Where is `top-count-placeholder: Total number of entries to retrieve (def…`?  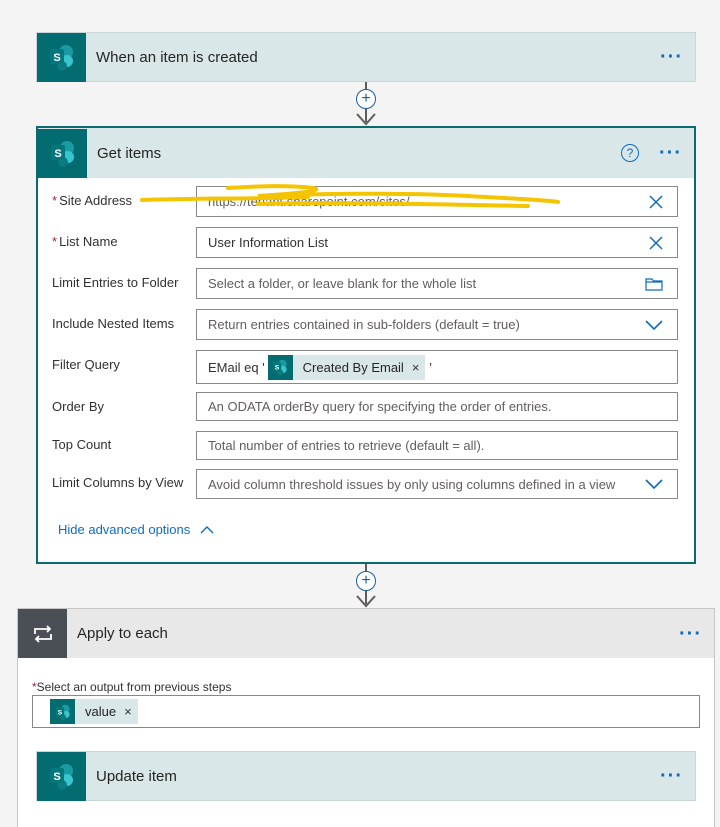 top-count-placeholder: Total number of entries to retrieve (def… is located at coordinates (346, 445).